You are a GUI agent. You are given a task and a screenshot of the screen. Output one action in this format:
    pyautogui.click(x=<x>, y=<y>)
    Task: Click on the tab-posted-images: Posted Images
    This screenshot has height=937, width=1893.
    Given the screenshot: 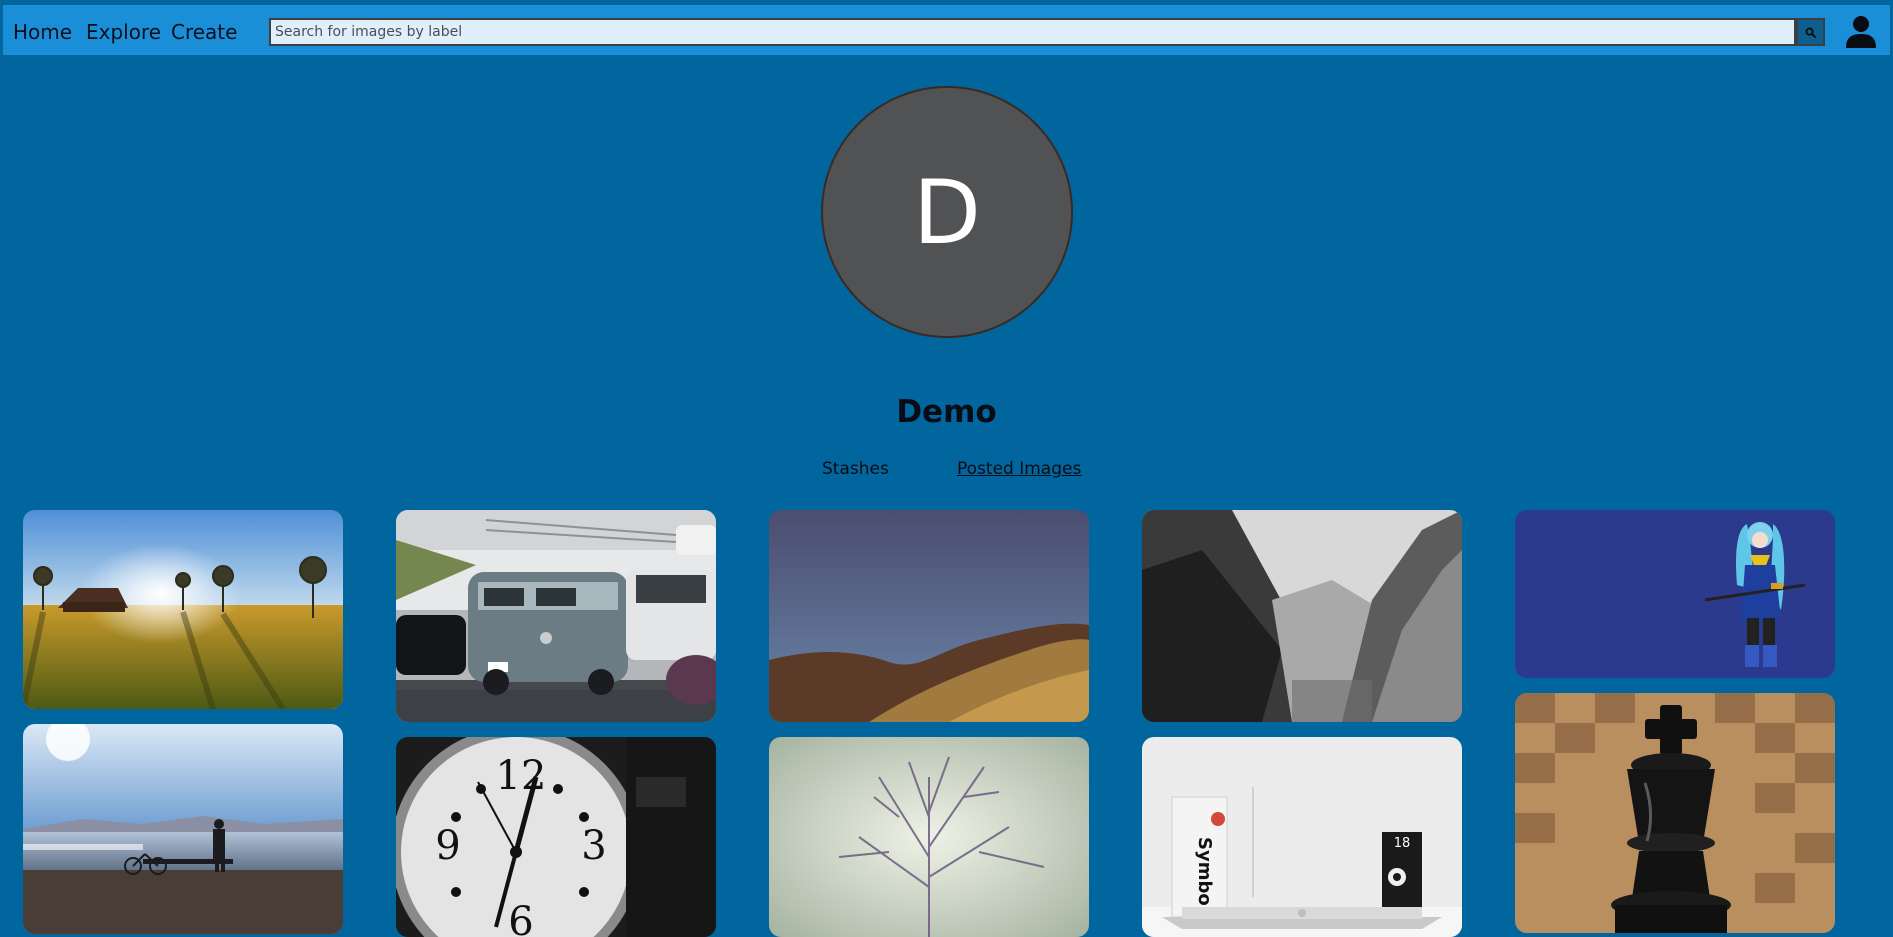 What is the action you would take?
    pyautogui.click(x=1019, y=469)
    